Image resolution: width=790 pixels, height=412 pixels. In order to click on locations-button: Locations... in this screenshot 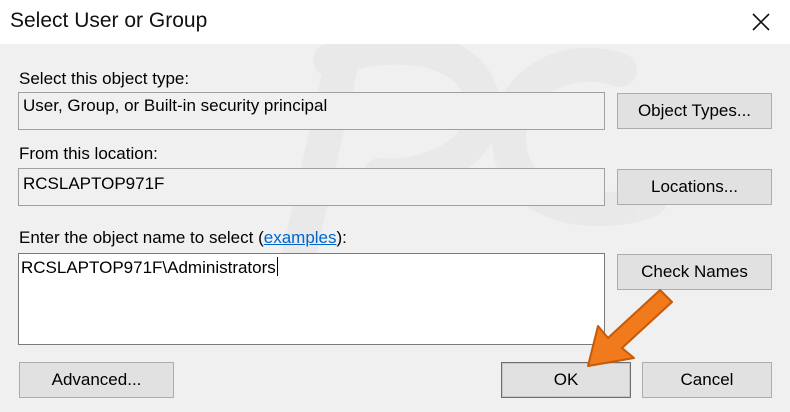, I will do `click(694, 187)`.